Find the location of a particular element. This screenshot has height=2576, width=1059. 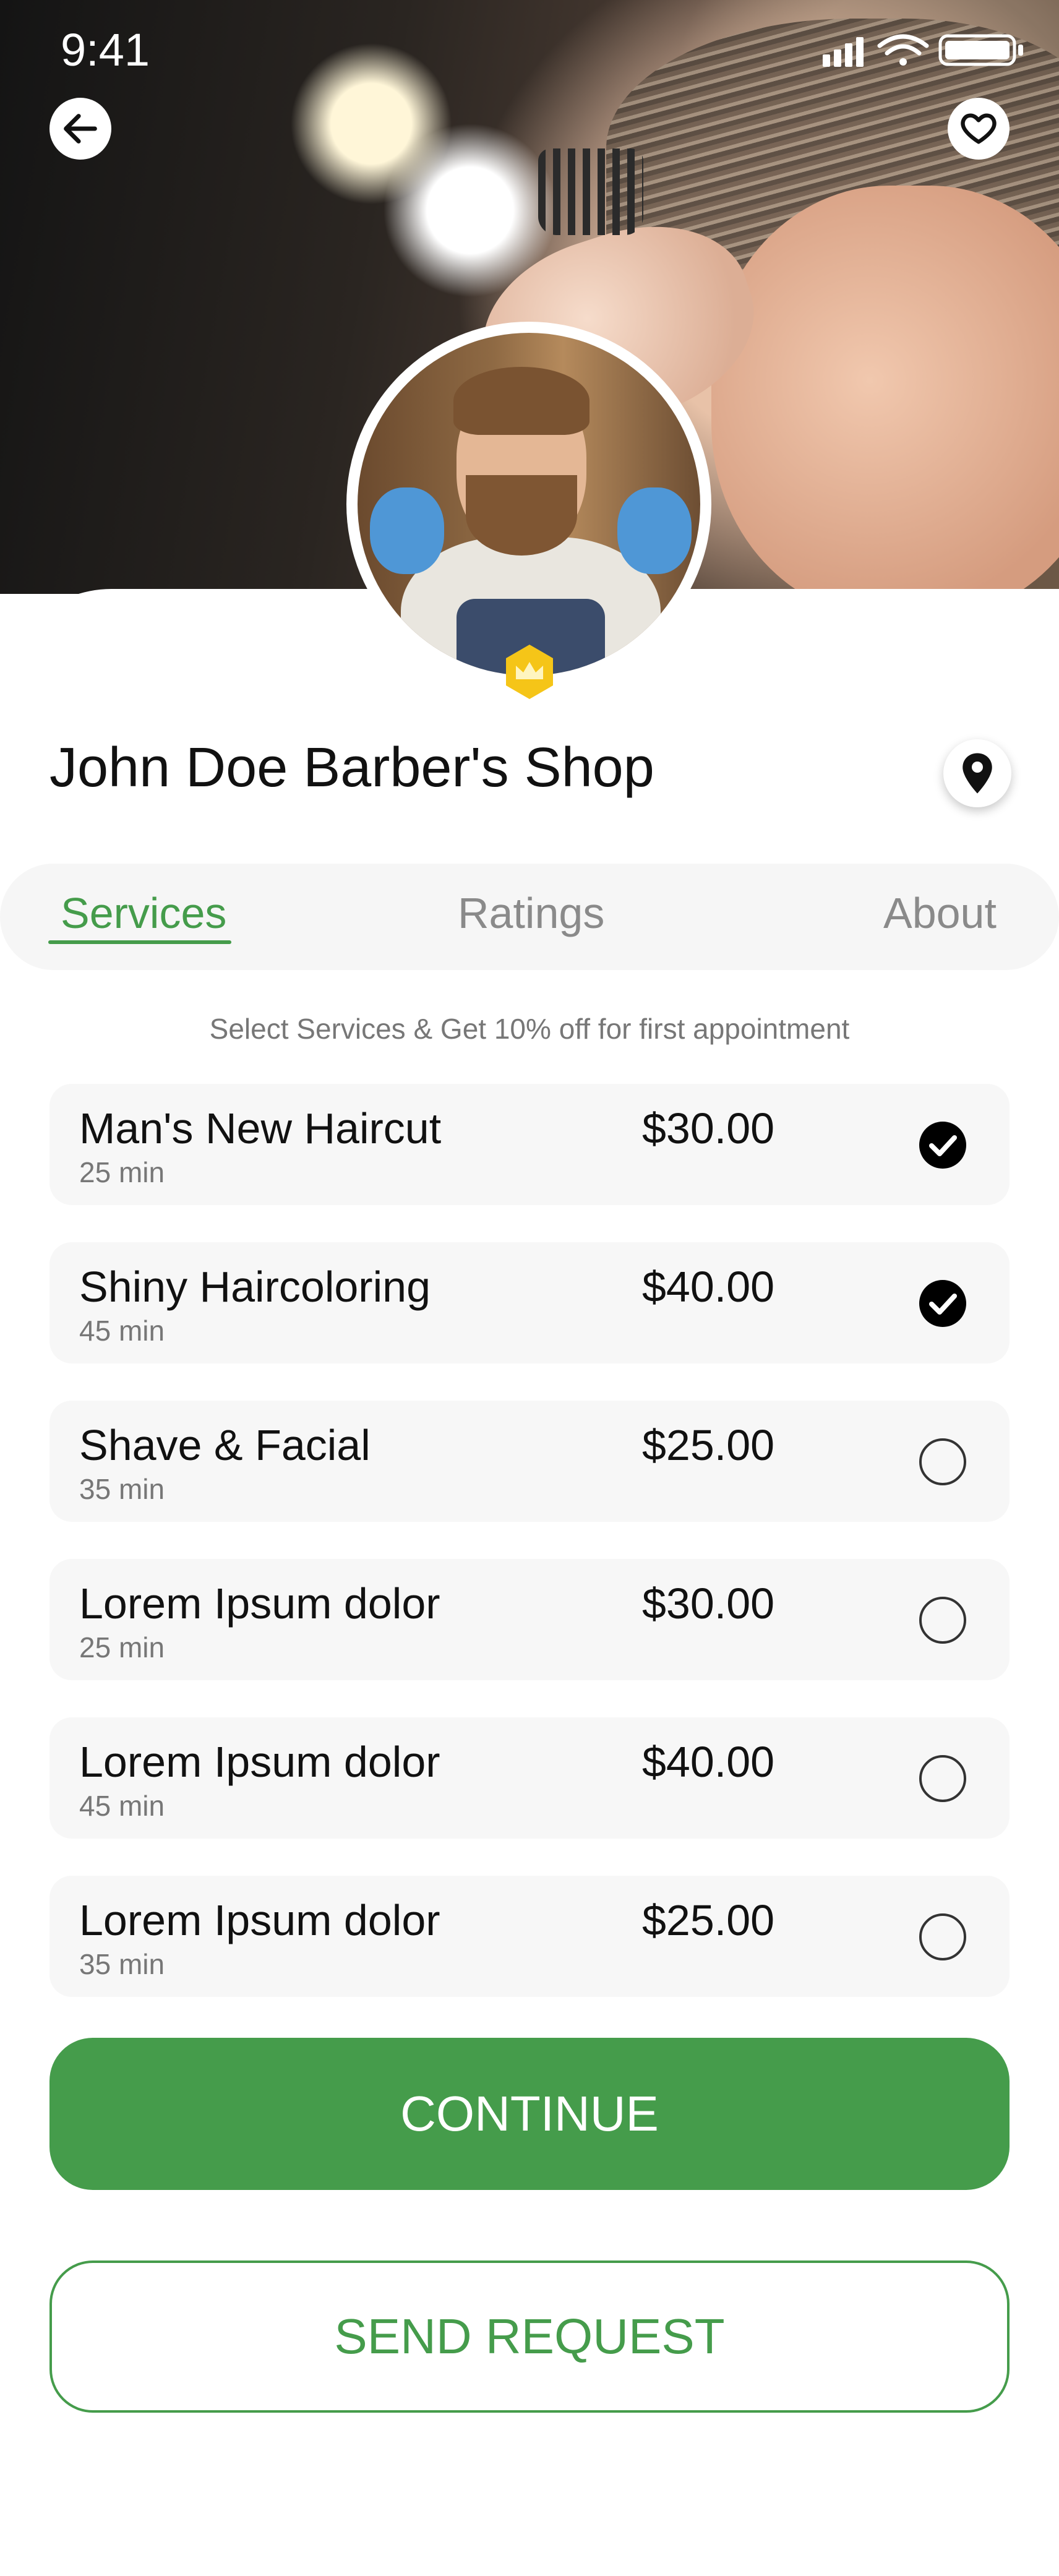

service-name: Shave & Facial is located at coordinates (225, 1445).